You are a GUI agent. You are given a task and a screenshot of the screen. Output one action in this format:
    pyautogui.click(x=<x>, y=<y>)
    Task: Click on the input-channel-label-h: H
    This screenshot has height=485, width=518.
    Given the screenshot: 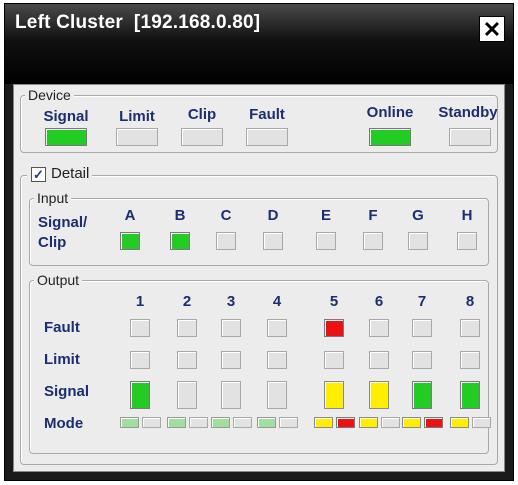 What is the action you would take?
    pyautogui.click(x=467, y=215)
    